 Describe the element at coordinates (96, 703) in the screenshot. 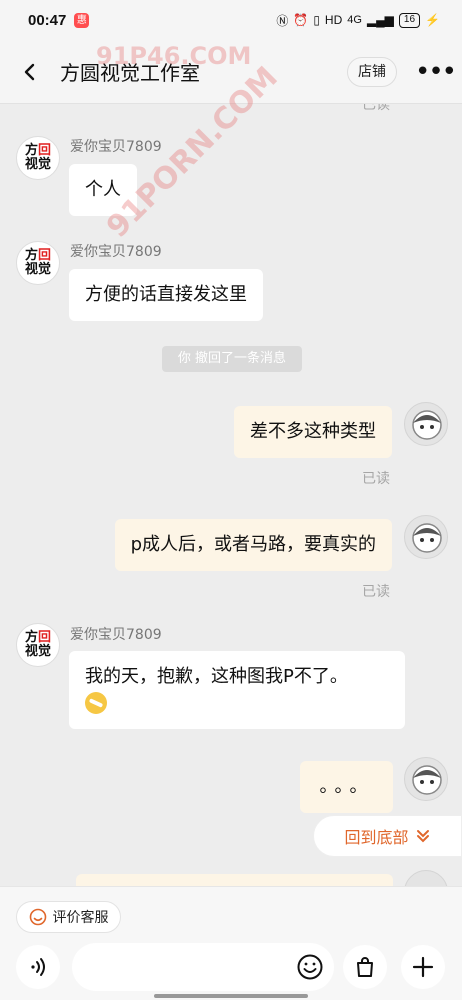

I see `sweat-emoji-icon` at that location.